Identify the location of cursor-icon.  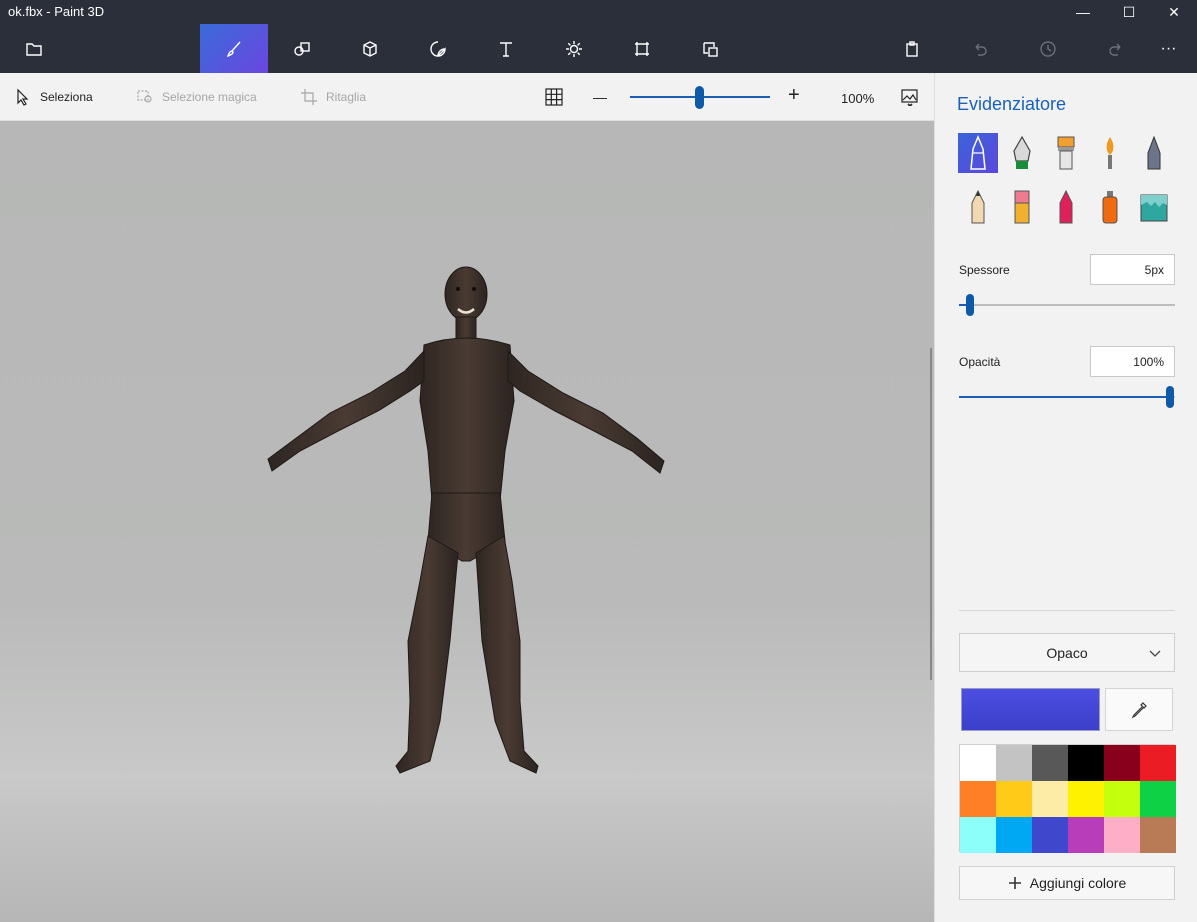
(23, 97).